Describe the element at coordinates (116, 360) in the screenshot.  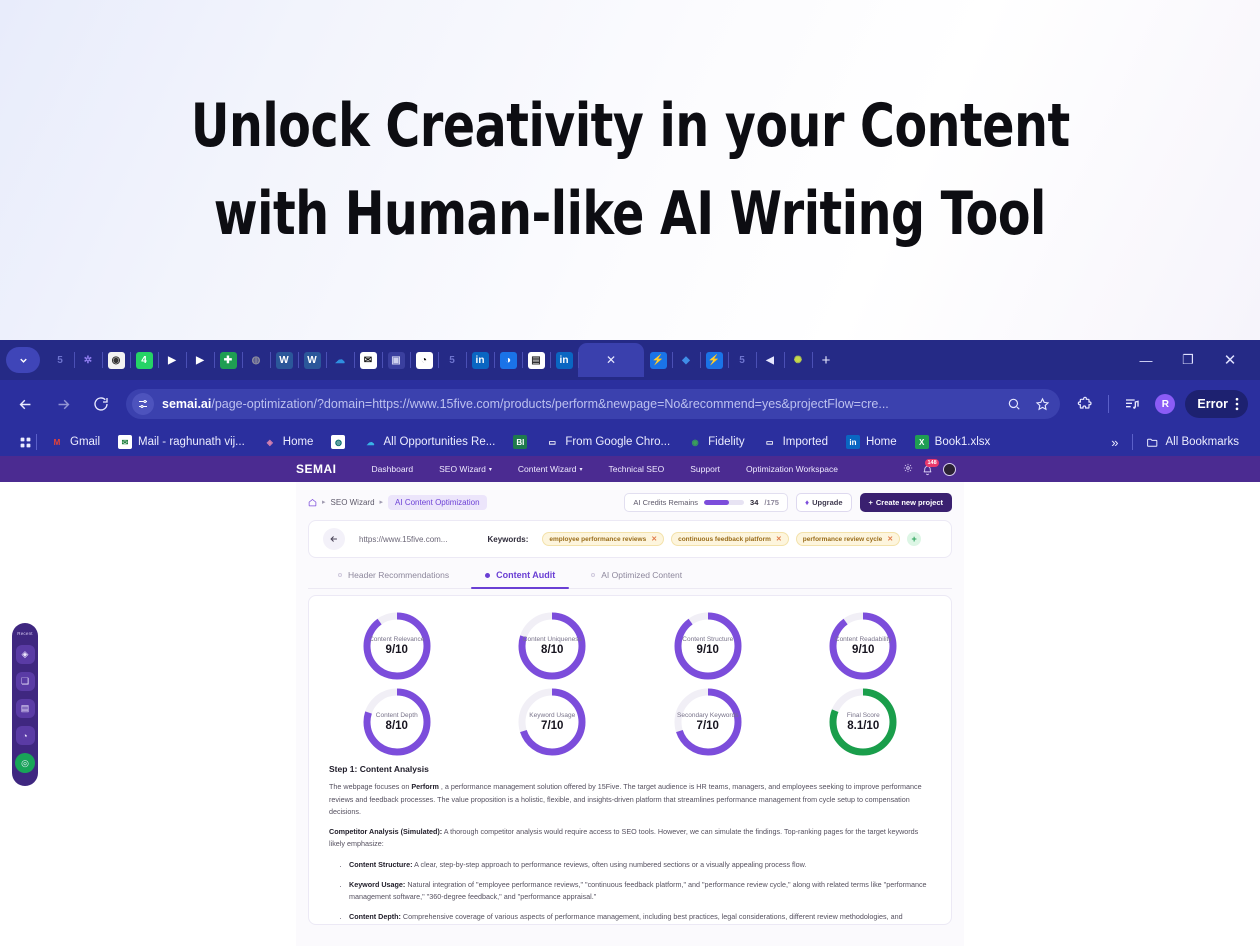
I see `browser-tab: ◉` at that location.